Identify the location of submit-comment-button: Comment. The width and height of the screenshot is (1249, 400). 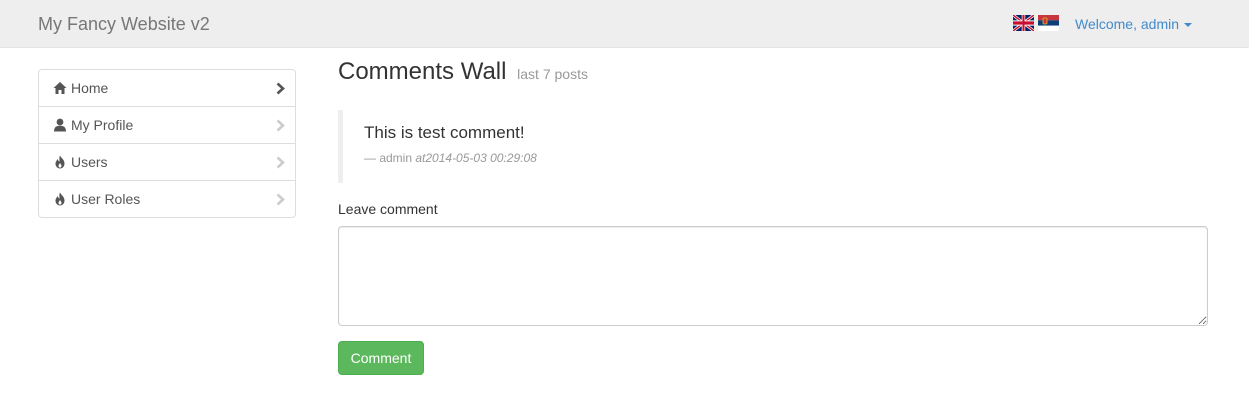
(381, 358).